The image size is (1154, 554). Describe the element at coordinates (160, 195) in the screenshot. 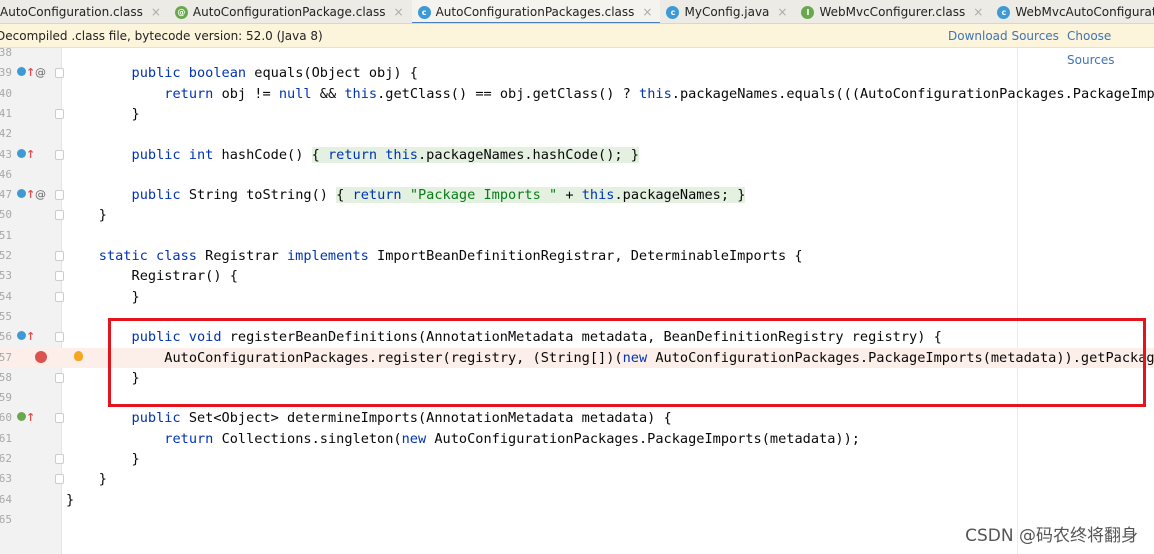

I see `code-keyword: public` at that location.